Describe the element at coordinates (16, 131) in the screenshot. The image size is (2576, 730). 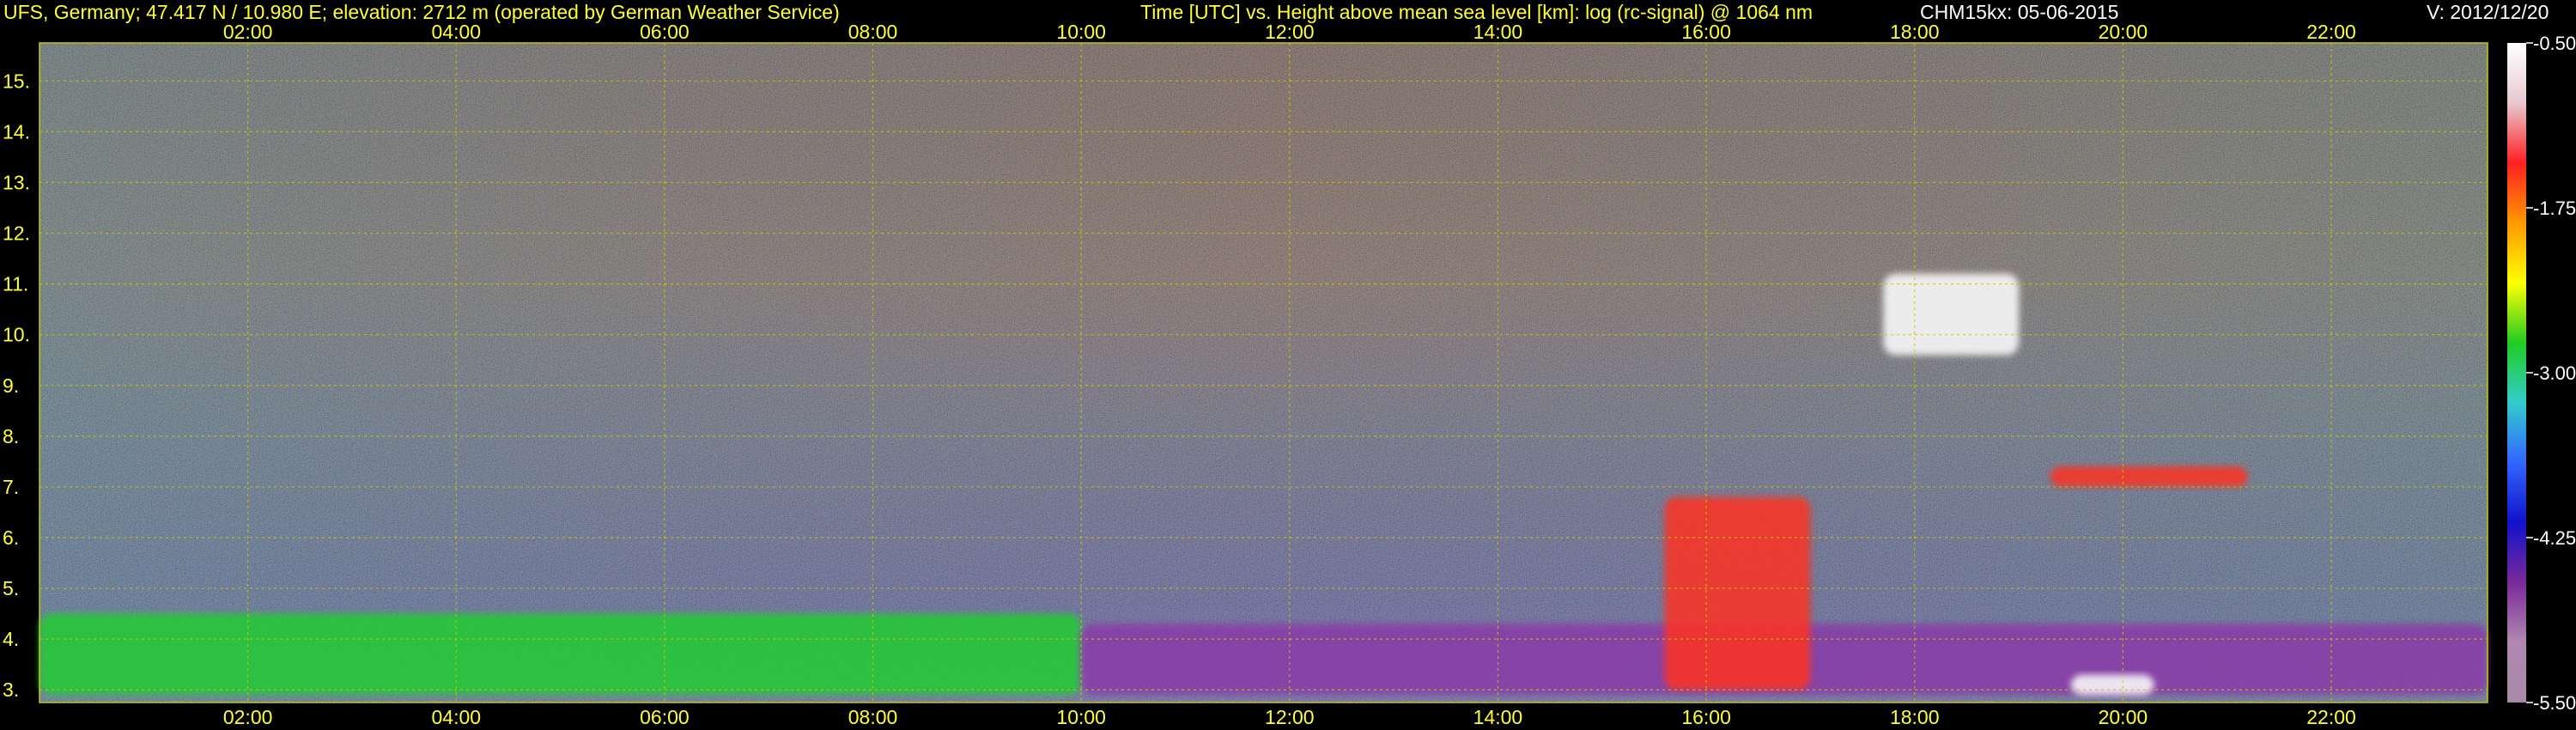
I see `y-tick-label-11: 14.` at that location.